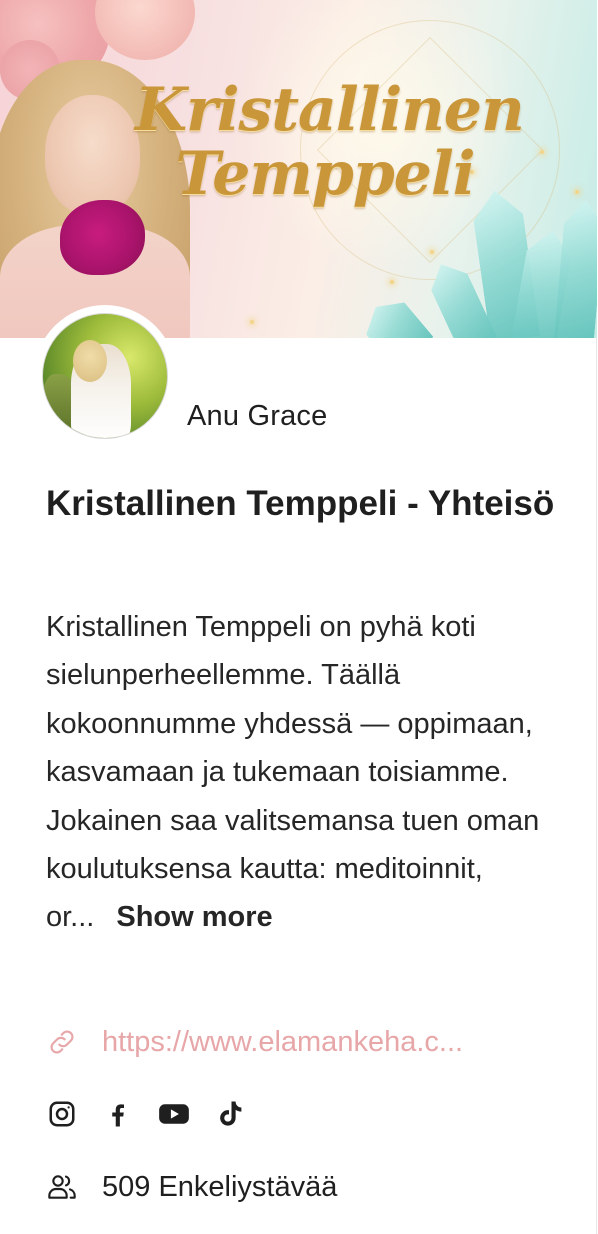 Image resolution: width=598 pixels, height=1234 pixels. What do you see at coordinates (90, 361) in the screenshot?
I see `avatar-hair` at bounding box center [90, 361].